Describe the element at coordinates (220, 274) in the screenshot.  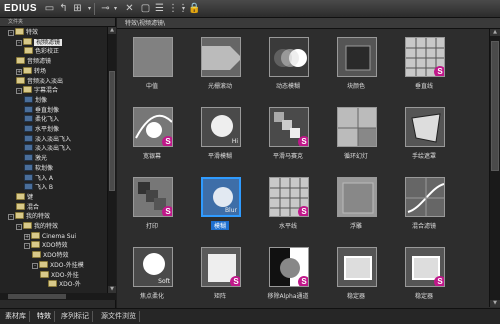
I see `effect-item: S 矩阵` at that location.